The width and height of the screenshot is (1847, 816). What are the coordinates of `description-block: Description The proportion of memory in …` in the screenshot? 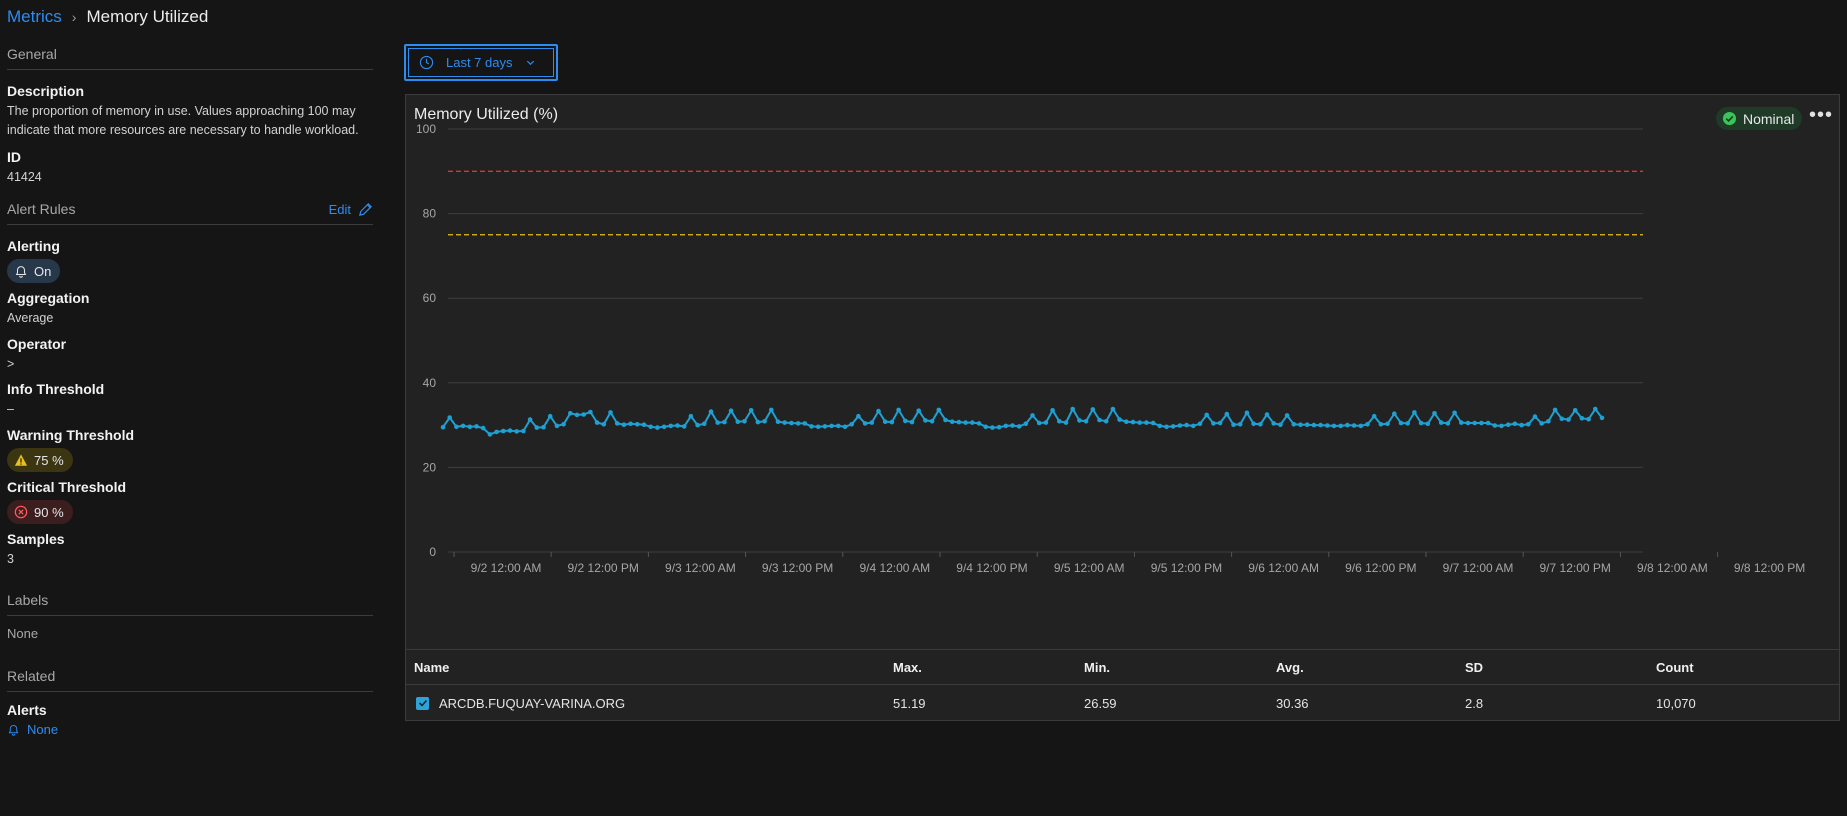 It's located at (190, 111).